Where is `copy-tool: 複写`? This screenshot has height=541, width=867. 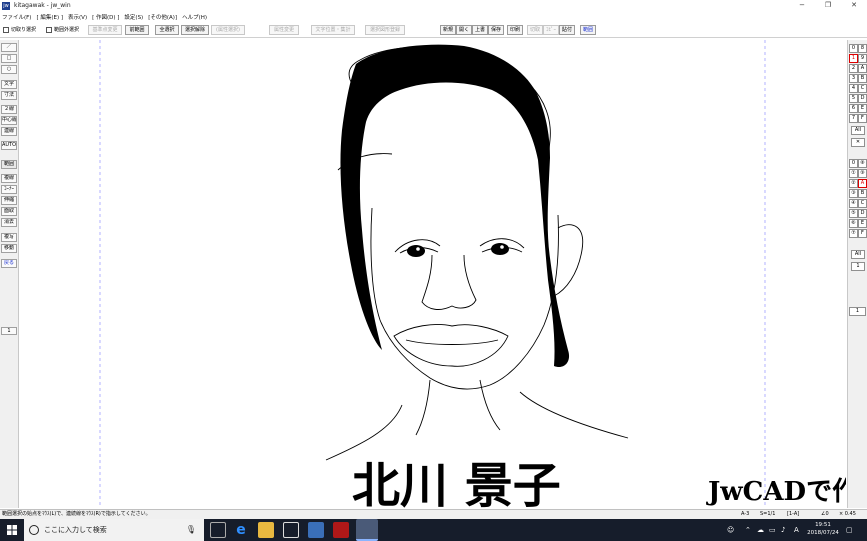 copy-tool: 複写 is located at coordinates (9, 237).